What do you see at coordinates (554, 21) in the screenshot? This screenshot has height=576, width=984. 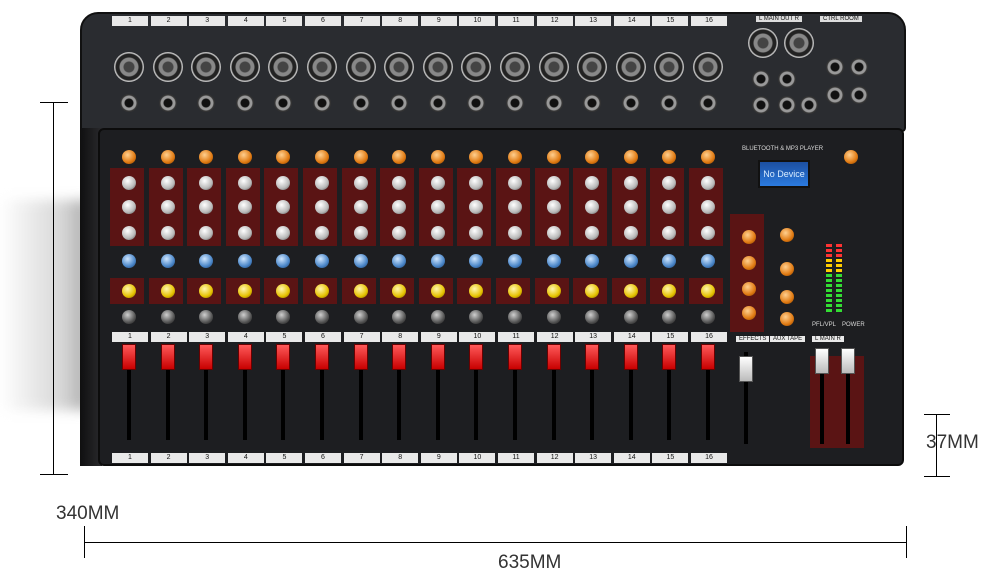 I see `rear-channel-number: 12` at bounding box center [554, 21].